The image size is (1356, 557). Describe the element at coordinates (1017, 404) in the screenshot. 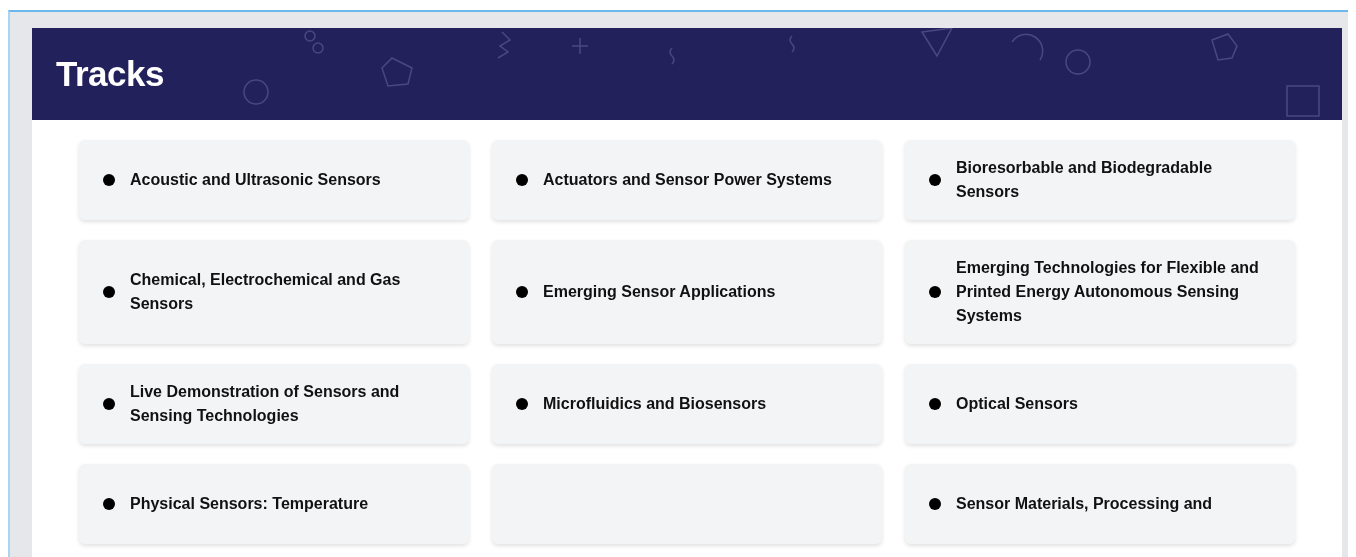

I see `track-label: Optical Sensors` at that location.